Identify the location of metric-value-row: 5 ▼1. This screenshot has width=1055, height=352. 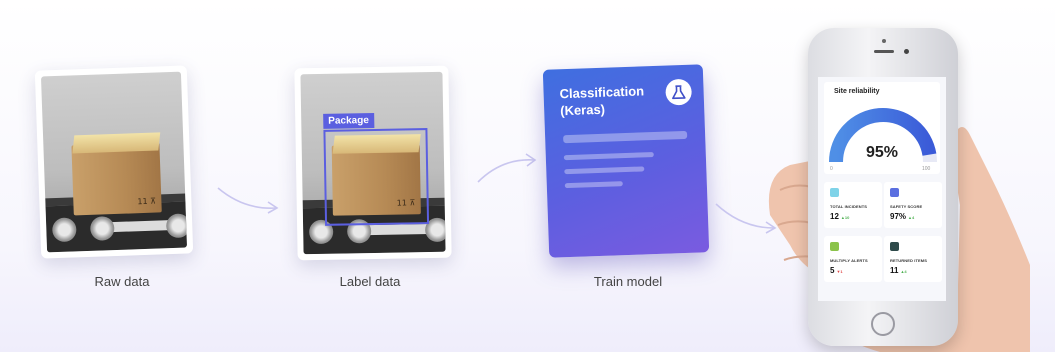
(836, 270).